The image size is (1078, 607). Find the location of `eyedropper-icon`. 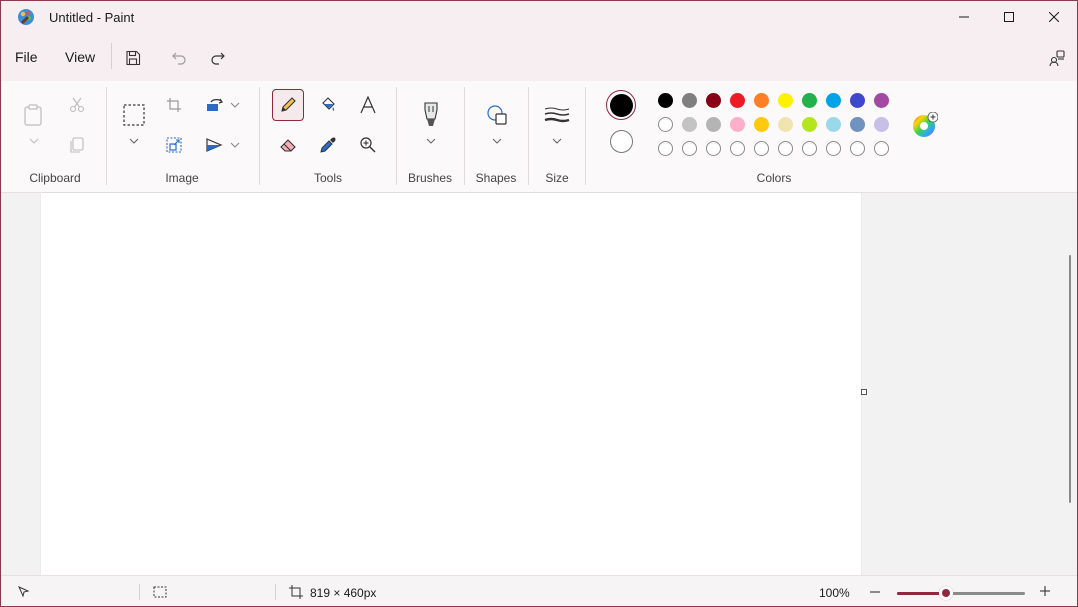

eyedropper-icon is located at coordinates (328, 145).